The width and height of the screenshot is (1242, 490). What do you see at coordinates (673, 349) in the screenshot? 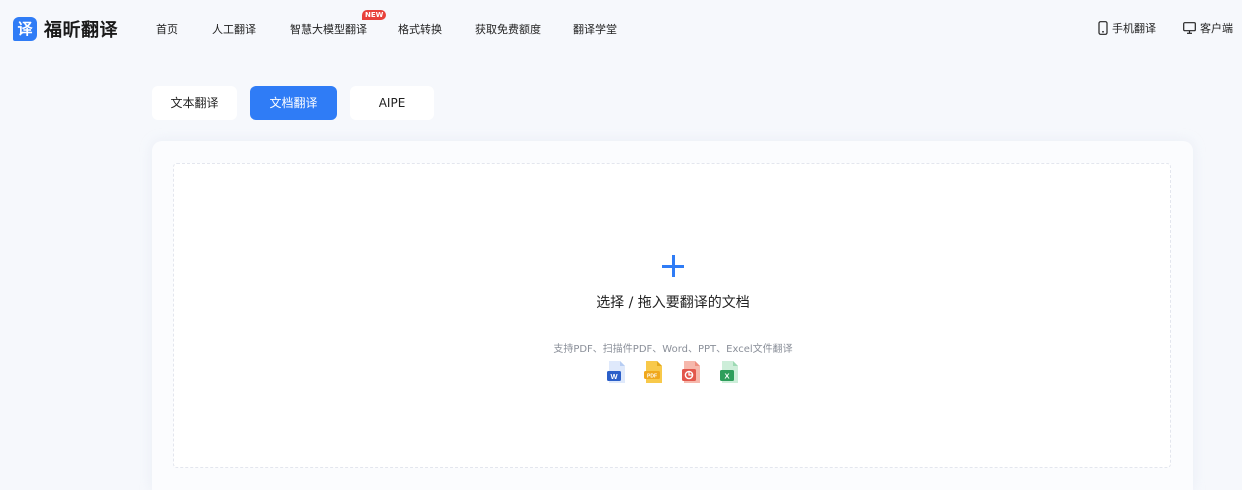
I see `supported-formats-hint: 支持PDF、扫描件PDF、Word、PPT、Excel文件翻译` at bounding box center [673, 349].